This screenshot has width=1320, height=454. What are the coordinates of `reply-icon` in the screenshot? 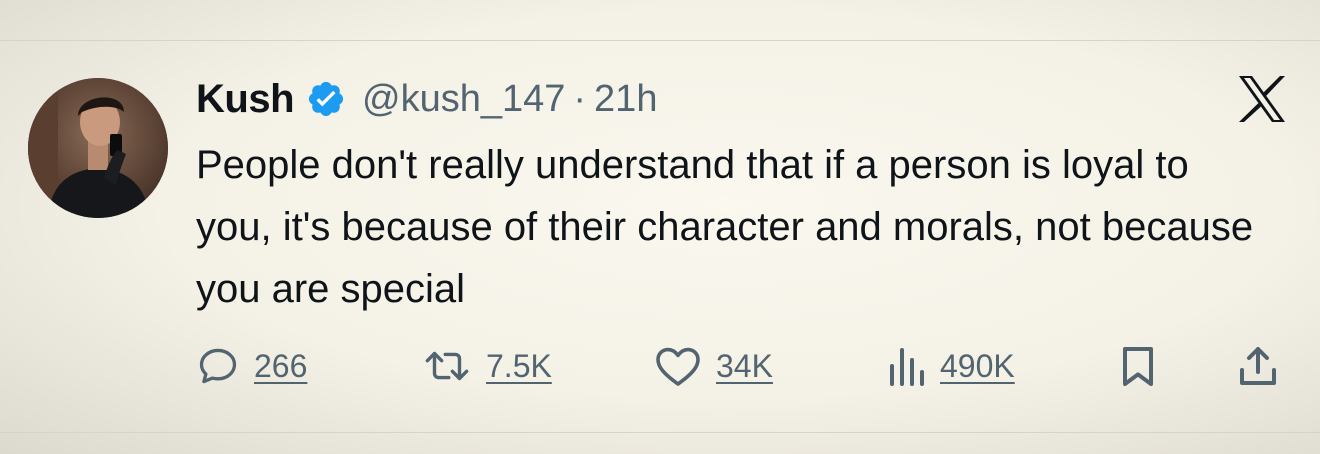 It's located at (218, 366).